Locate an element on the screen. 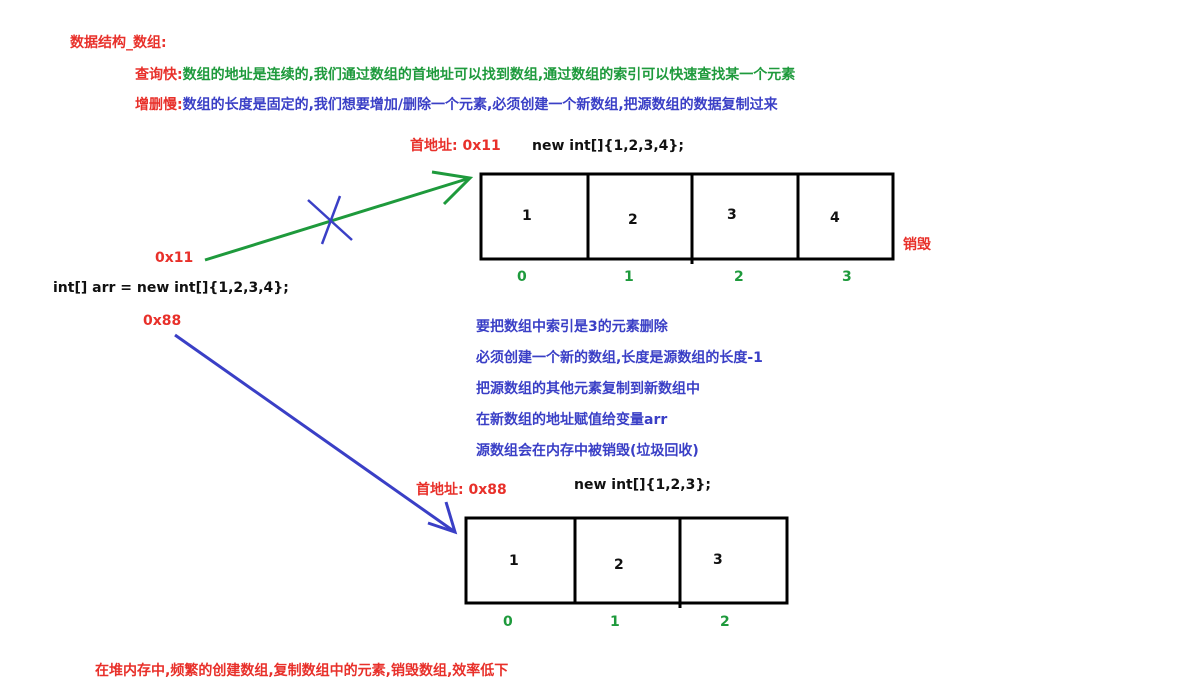 The width and height of the screenshot is (1184, 692). destroyed-label: 销毁 is located at coordinates (917, 245).